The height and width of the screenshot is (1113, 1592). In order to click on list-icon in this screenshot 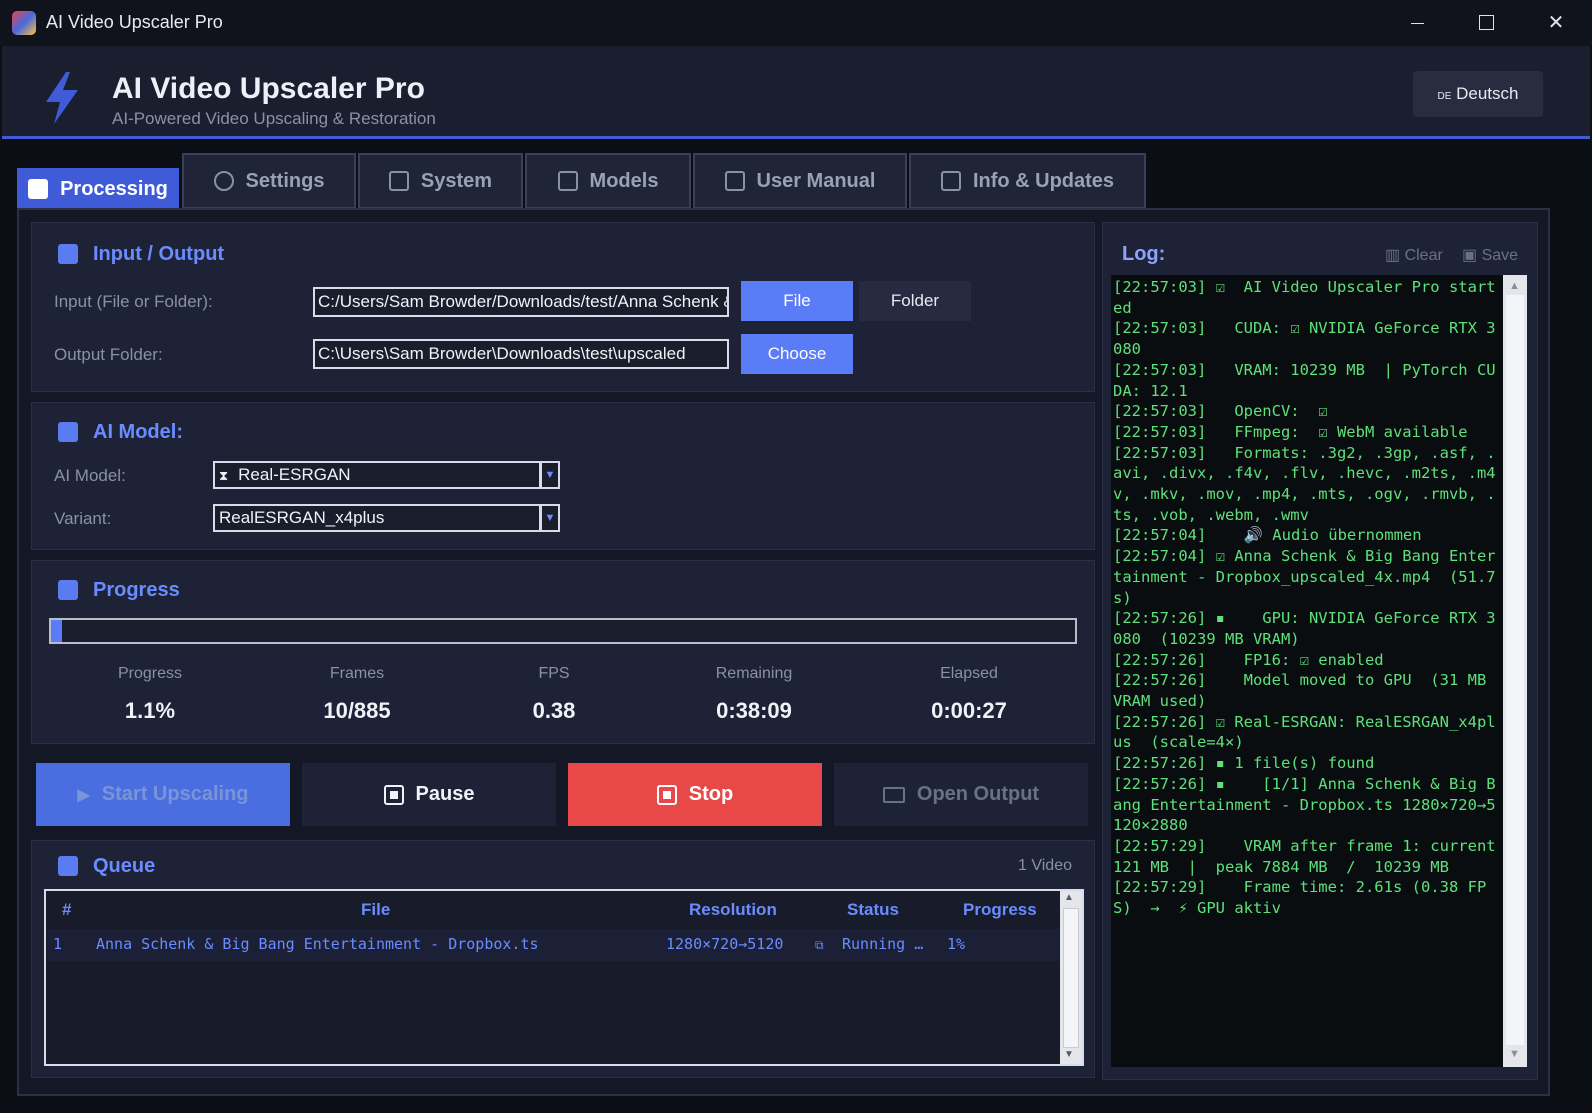, I will do `click(68, 866)`.